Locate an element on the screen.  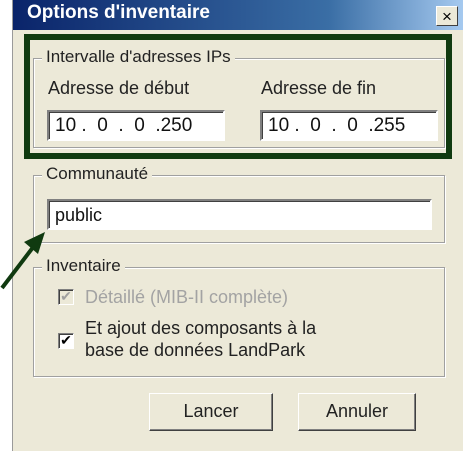
title-bar: Options d'inventaire × is located at coordinates (238, 15).